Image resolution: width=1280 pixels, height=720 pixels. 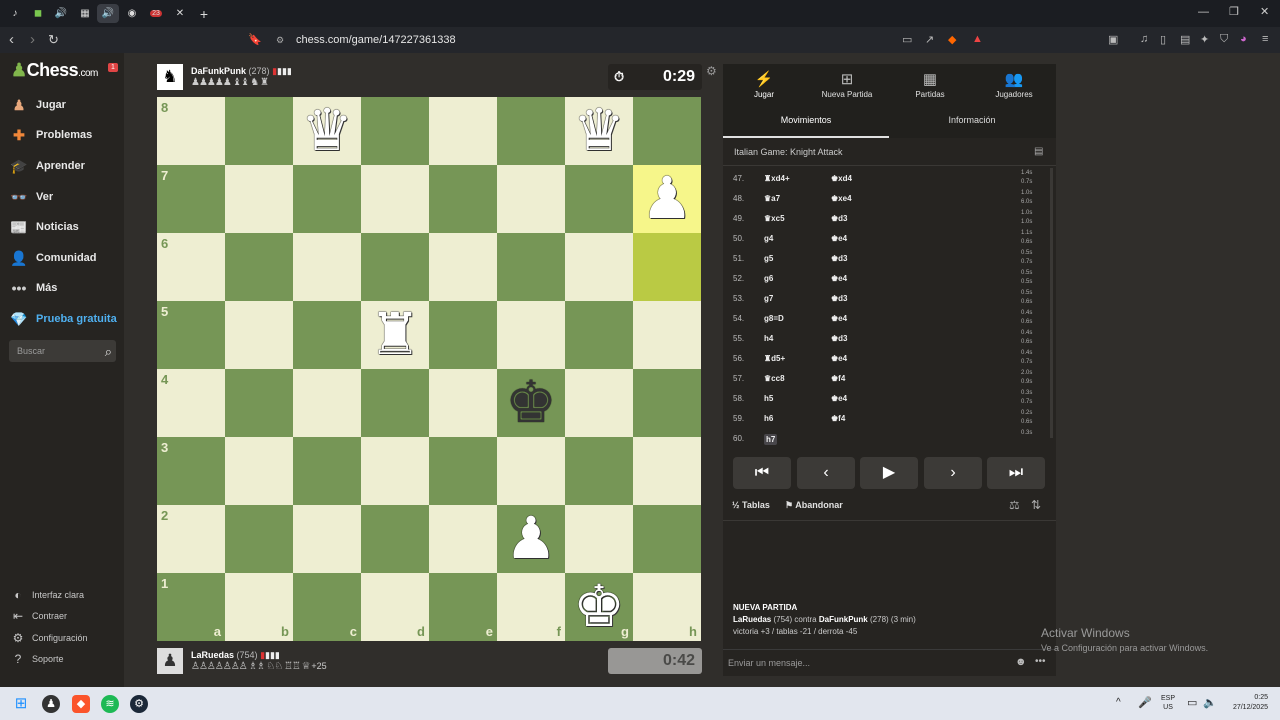 I want to click on bottom-player-avatar: ♟, so click(x=170, y=661).